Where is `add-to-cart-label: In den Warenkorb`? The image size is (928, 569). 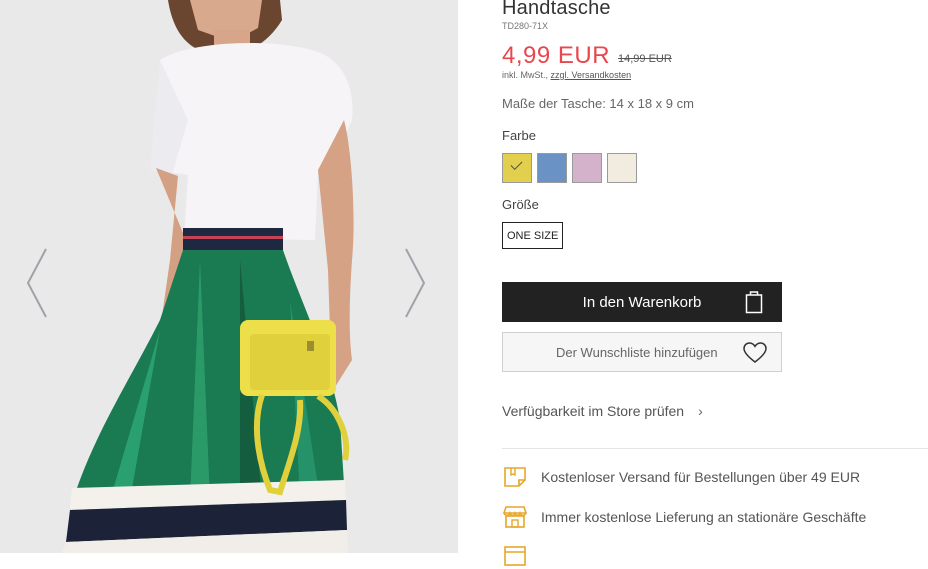 add-to-cart-label: In den Warenkorb is located at coordinates (642, 302).